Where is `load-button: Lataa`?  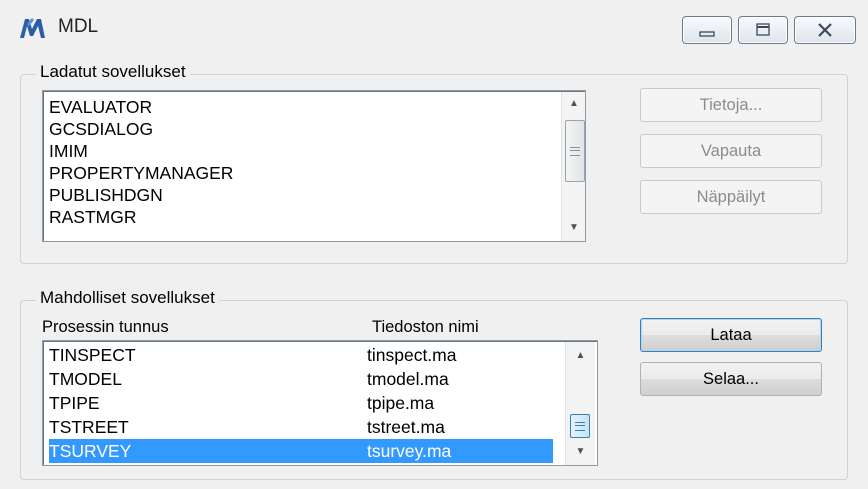 load-button: Lataa is located at coordinates (731, 335).